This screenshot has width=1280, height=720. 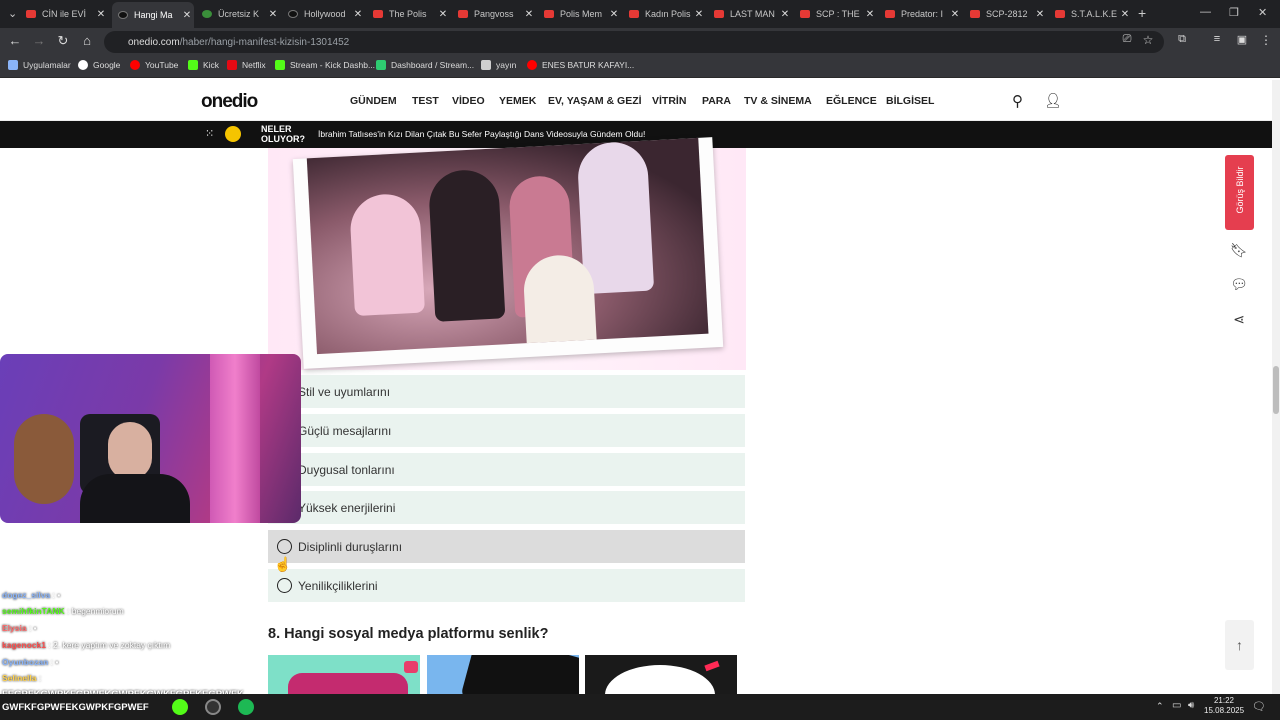 What do you see at coordinates (381, 65) in the screenshot?
I see `streamelements-icon` at bounding box center [381, 65].